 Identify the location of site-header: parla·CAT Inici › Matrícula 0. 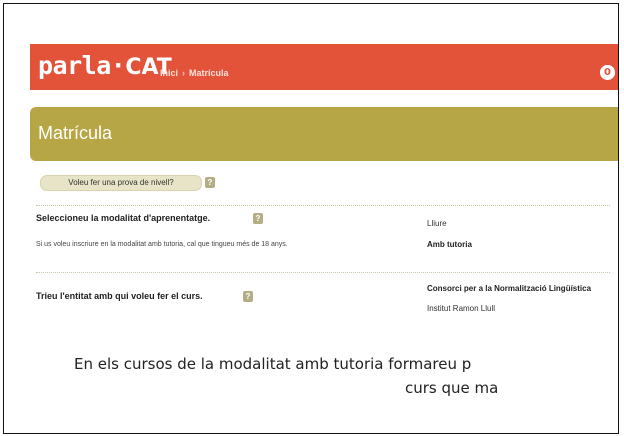
(324, 67).